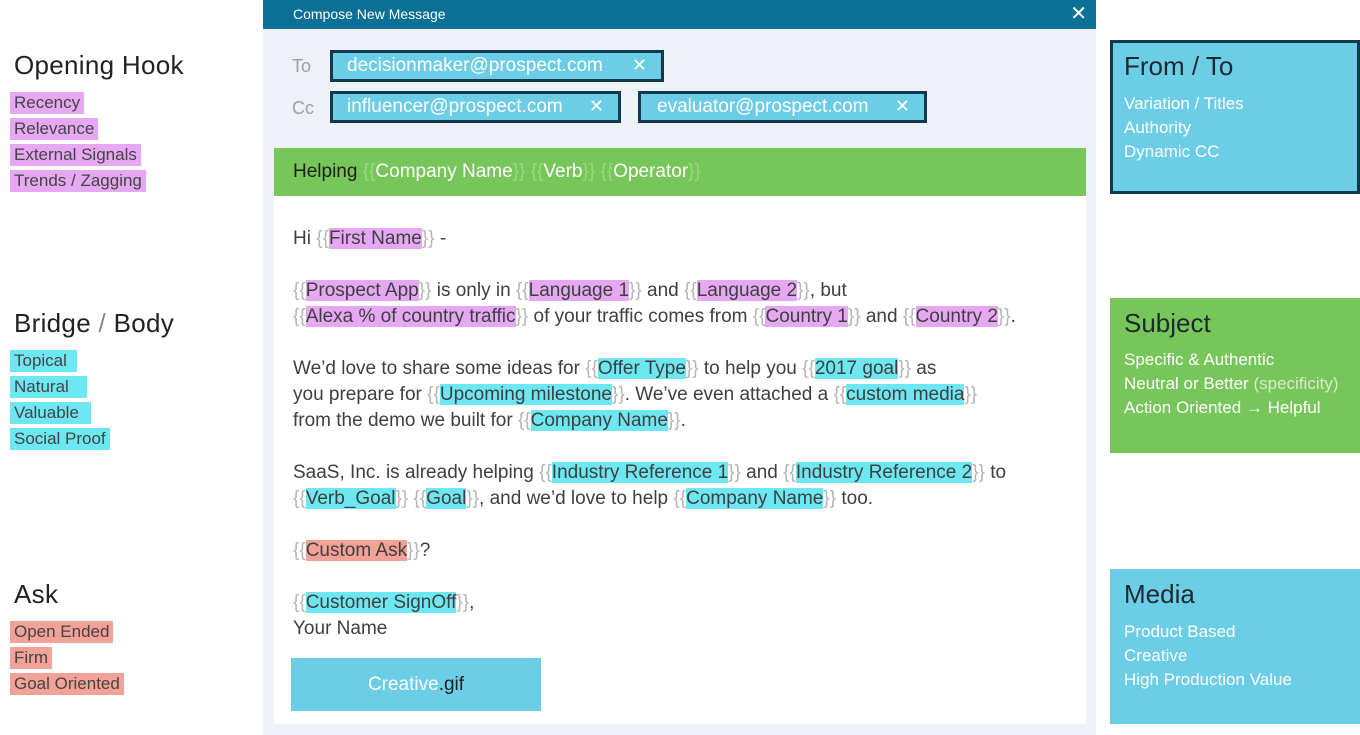 The image size is (1360, 735). I want to click on recipient-email: influencer@prospect.com, so click(455, 106).